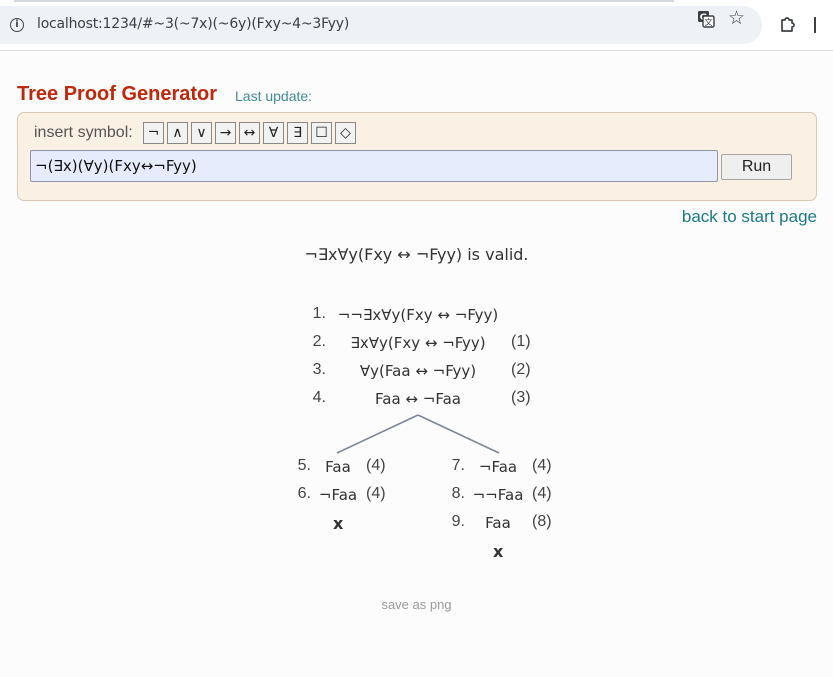  Describe the element at coordinates (416, 604) in the screenshot. I see `save-as-png-link: save as png` at that location.